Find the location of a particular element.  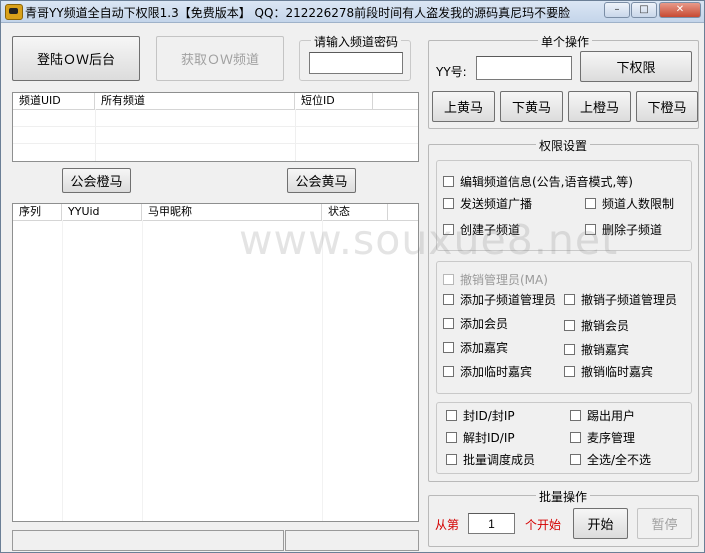

col-all-channels: 所有频道 is located at coordinates (195, 101).